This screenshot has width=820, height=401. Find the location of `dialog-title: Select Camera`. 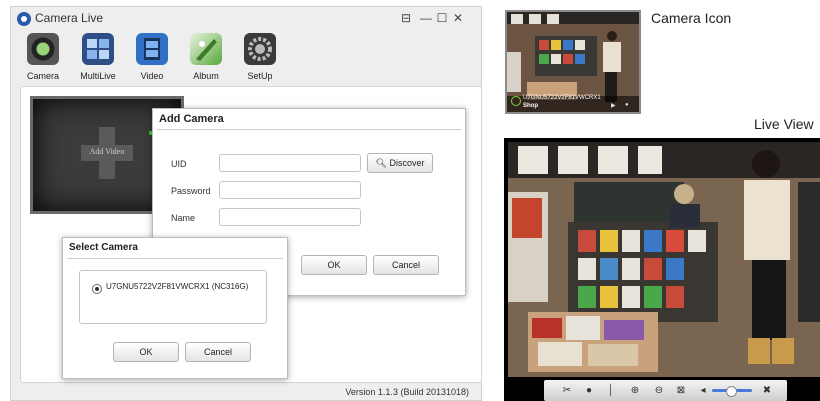

dialog-title: Select Camera is located at coordinates (103, 247).